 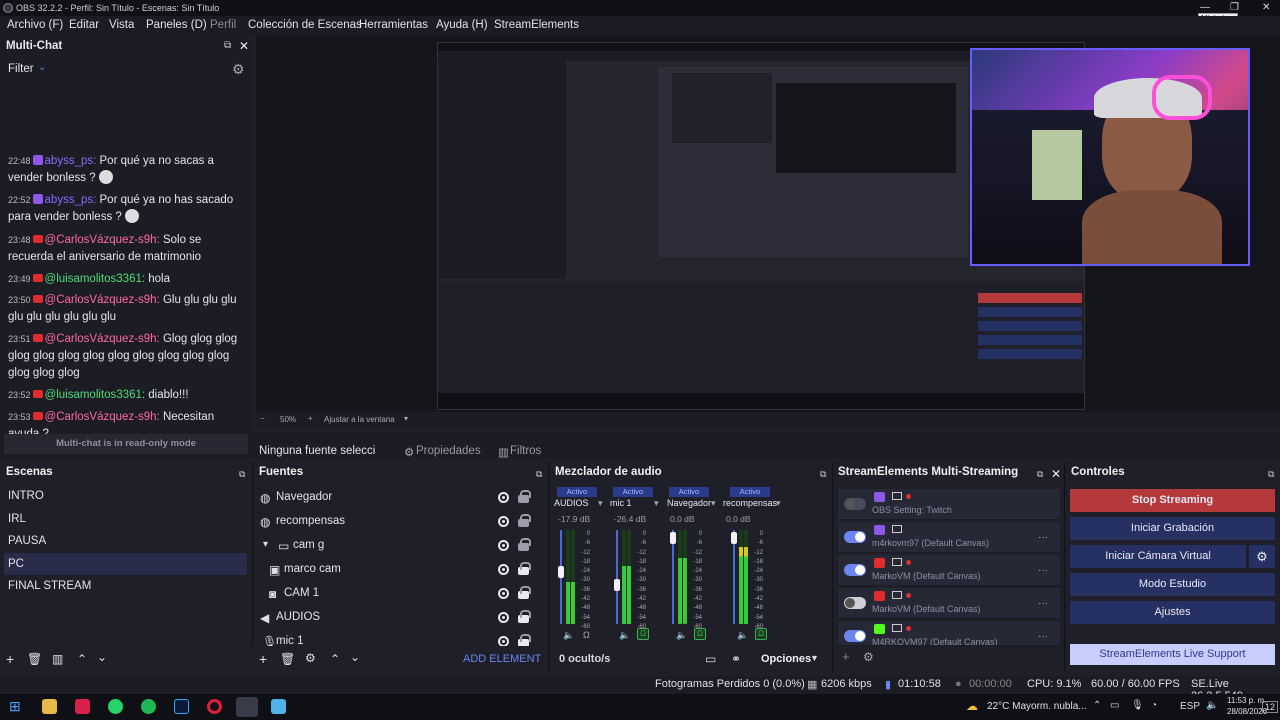 What do you see at coordinates (1205, 7) in the screenshot?
I see `minimize-icon: —` at bounding box center [1205, 7].